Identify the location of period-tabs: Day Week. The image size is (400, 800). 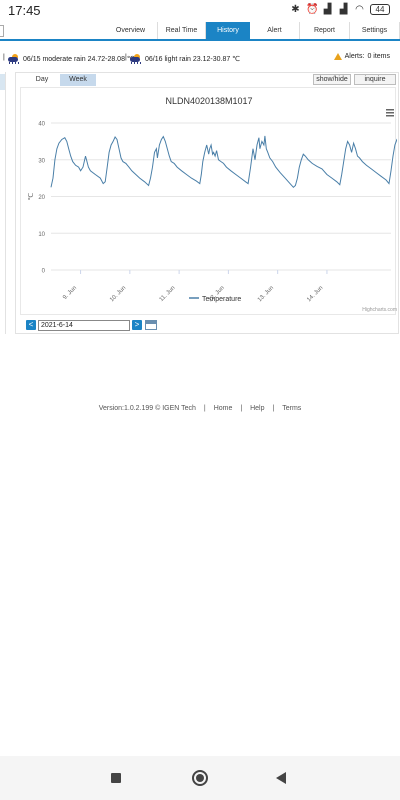
(60, 80).